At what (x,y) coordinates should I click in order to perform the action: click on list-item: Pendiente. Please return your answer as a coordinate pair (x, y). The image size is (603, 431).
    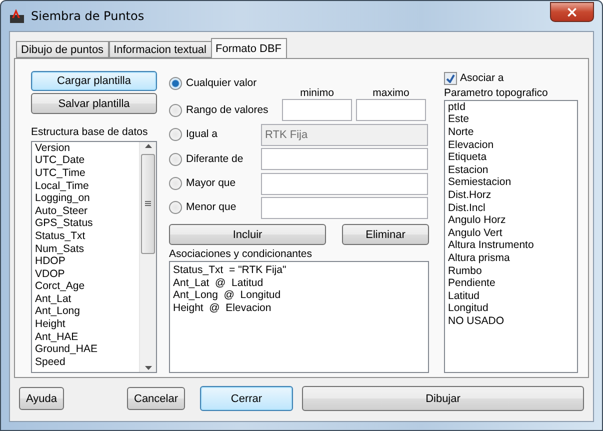
    Looking at the image, I should click on (511, 283).